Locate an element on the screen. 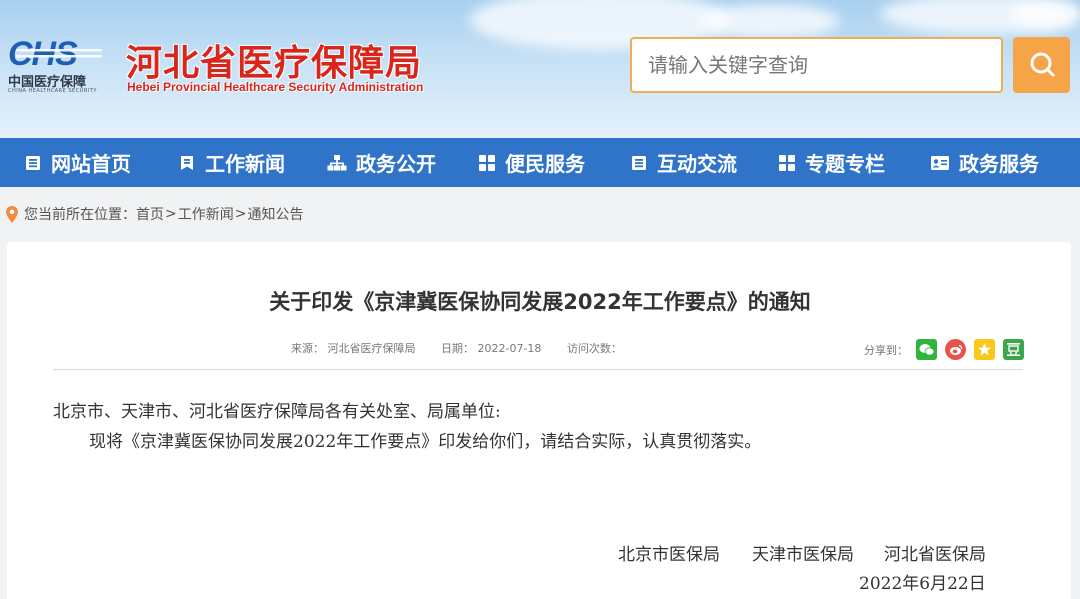 Image resolution: width=1080 pixels, height=599 pixels. nav-label: 政务服务 is located at coordinates (999, 164).